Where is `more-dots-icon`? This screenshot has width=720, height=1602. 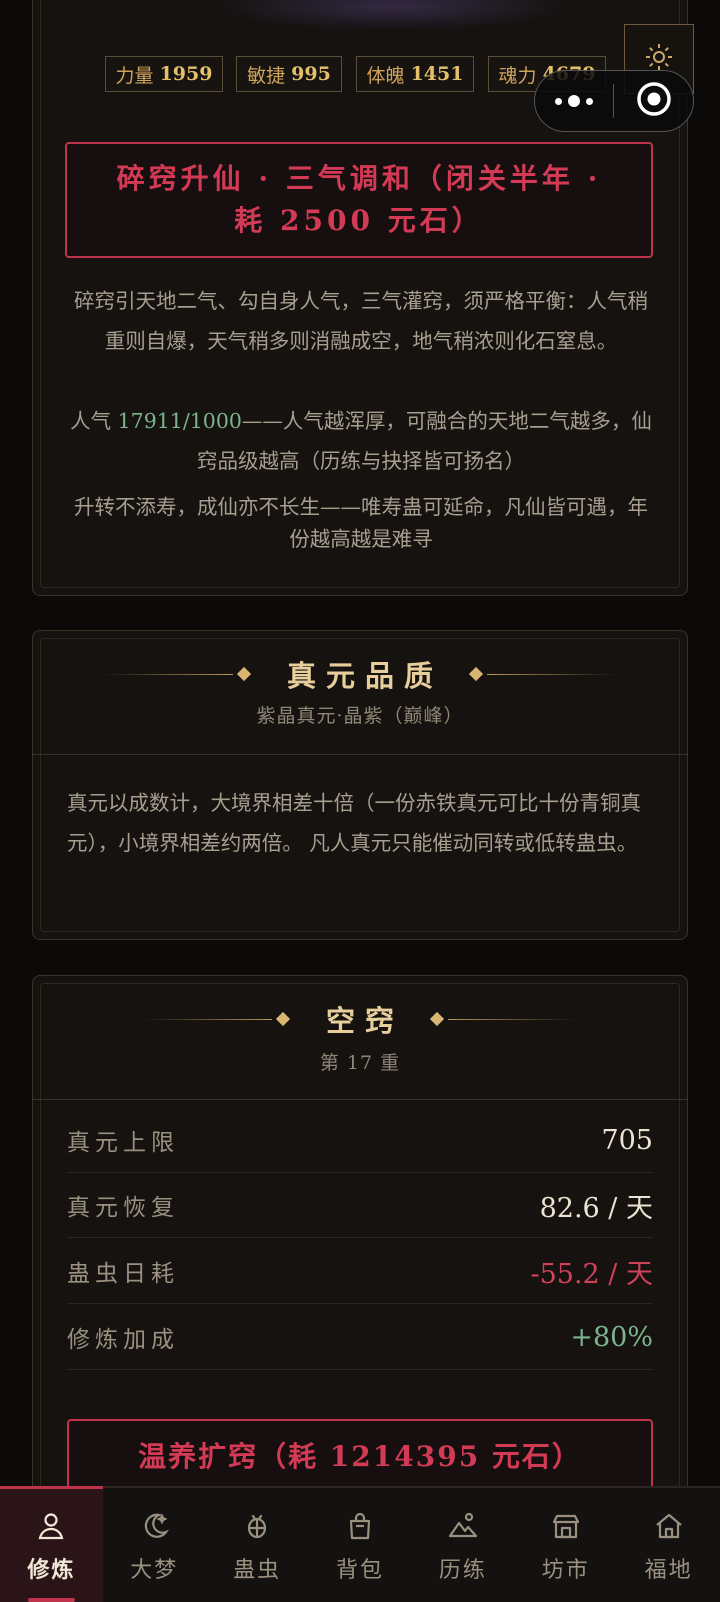
more-dots-icon is located at coordinates (574, 101).